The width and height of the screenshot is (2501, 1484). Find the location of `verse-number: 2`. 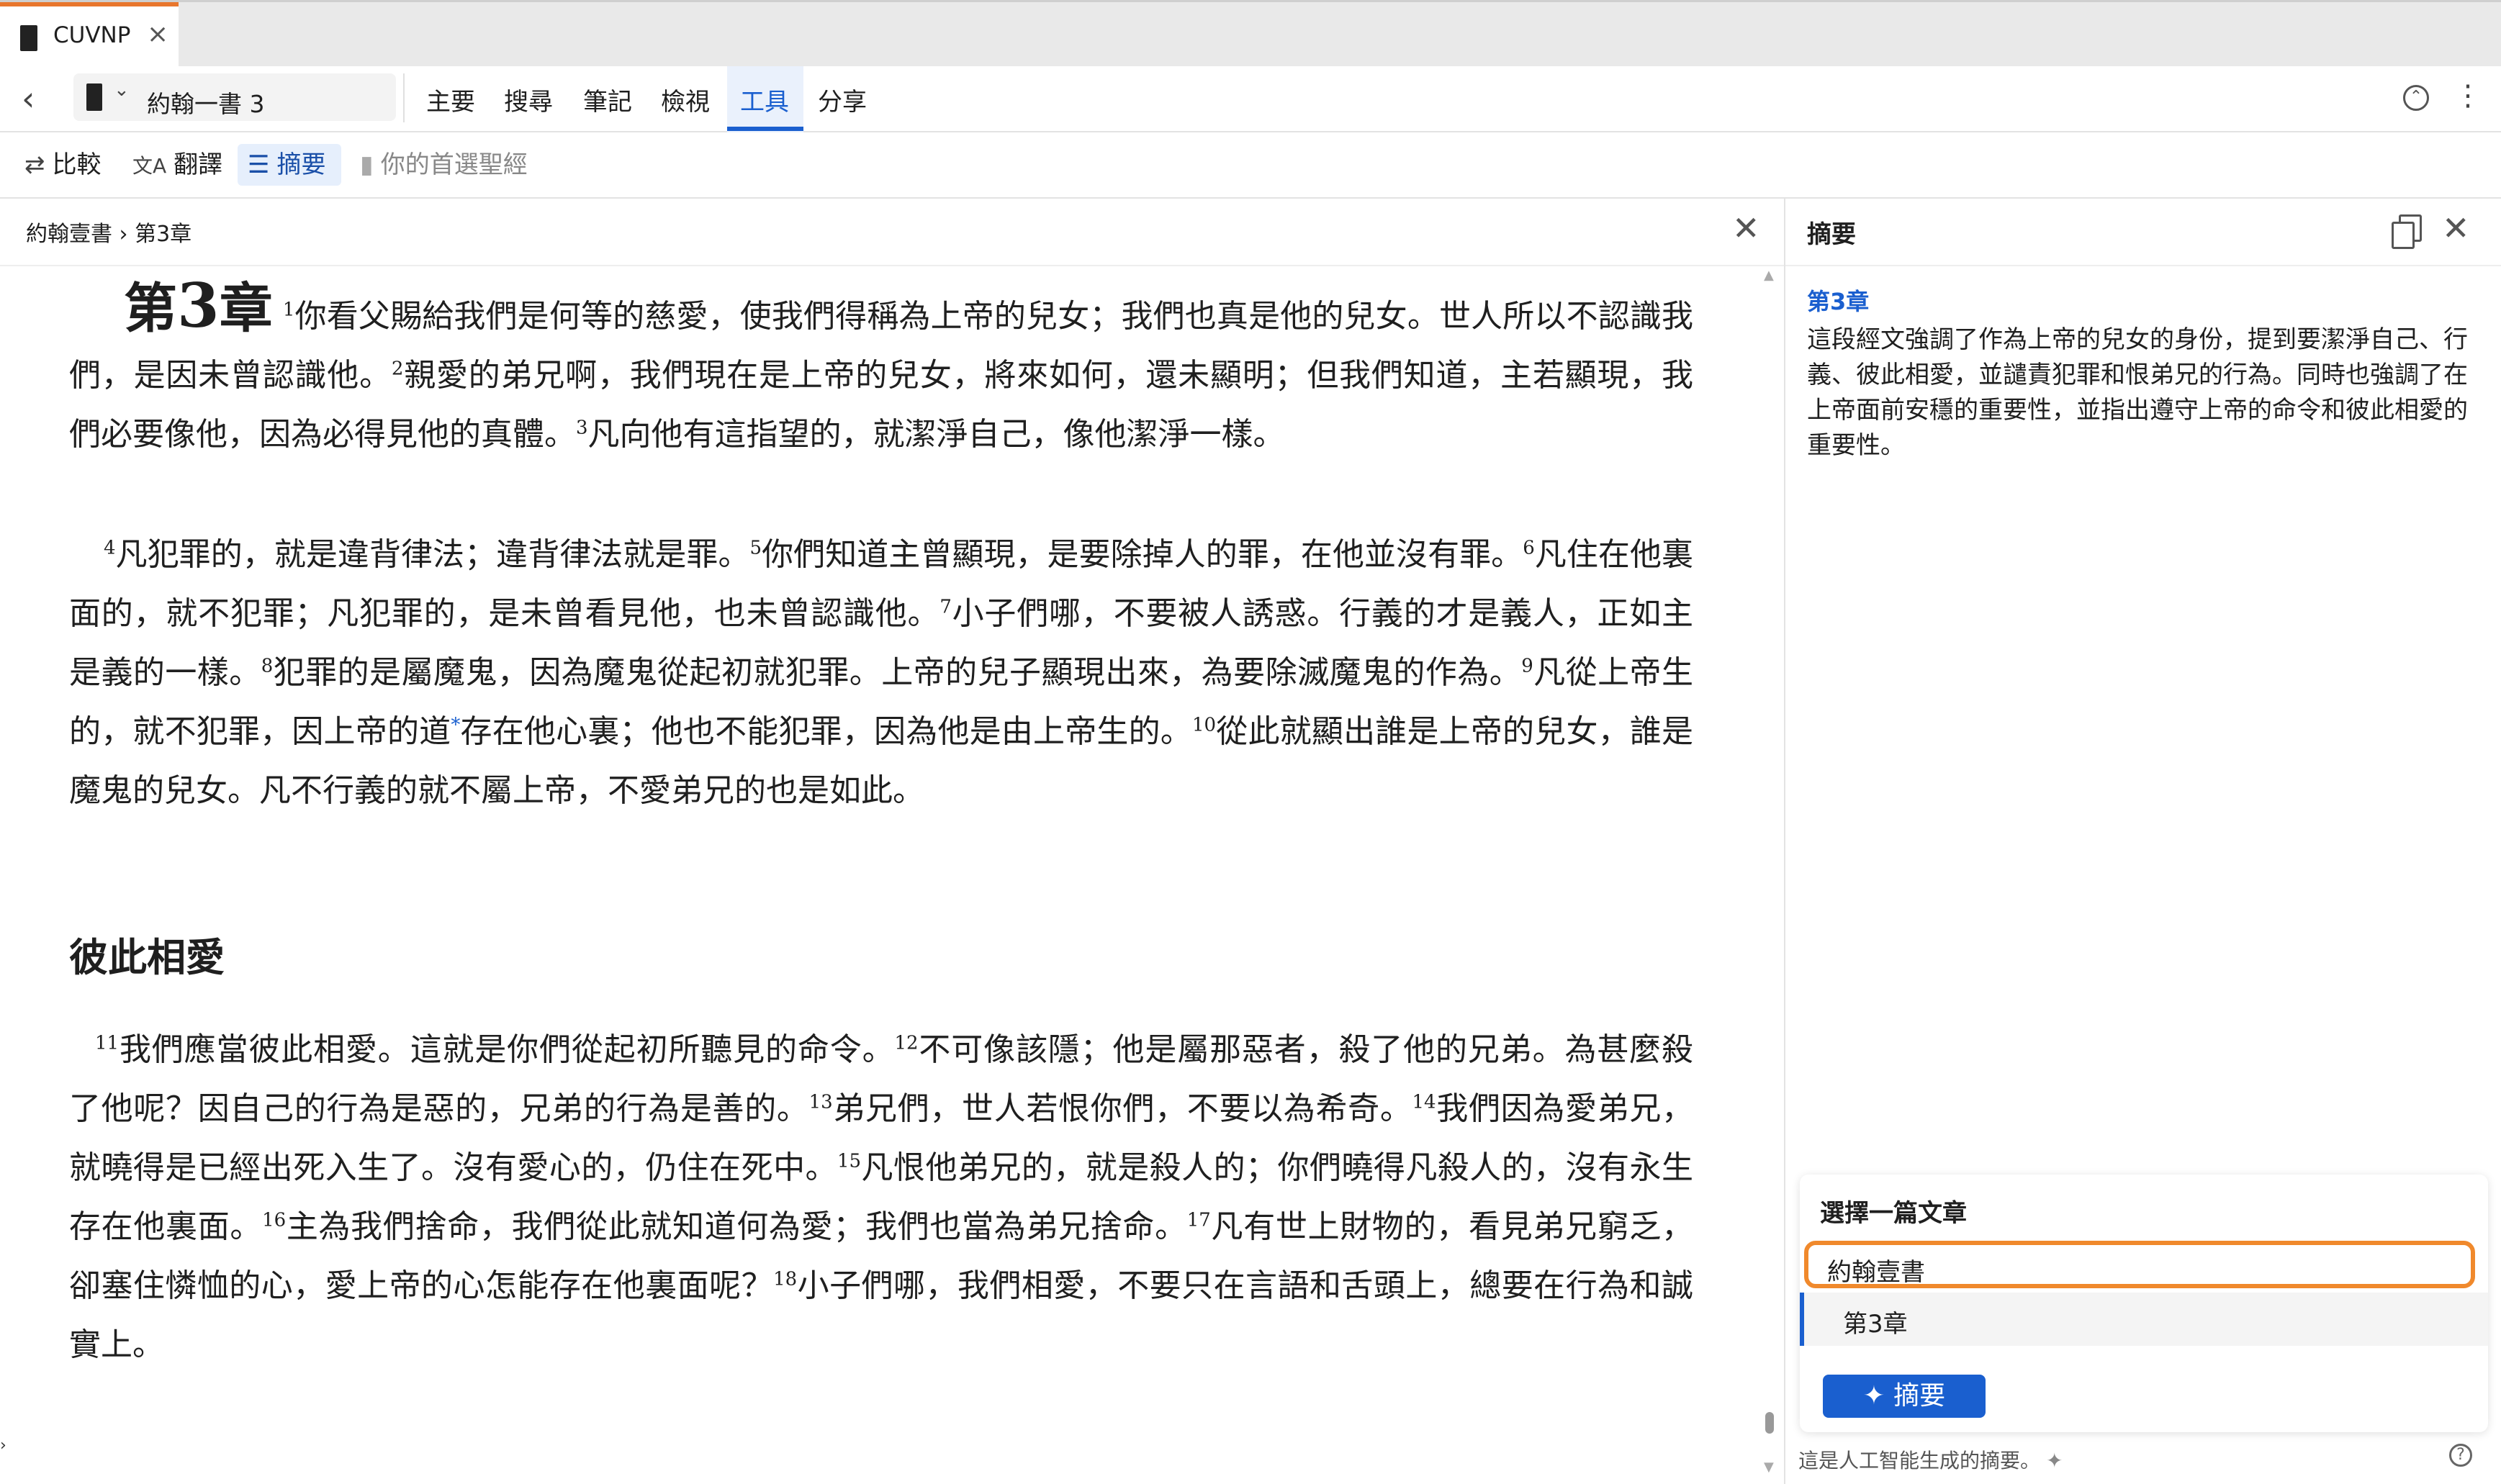

verse-number: 2 is located at coordinates (397, 369).